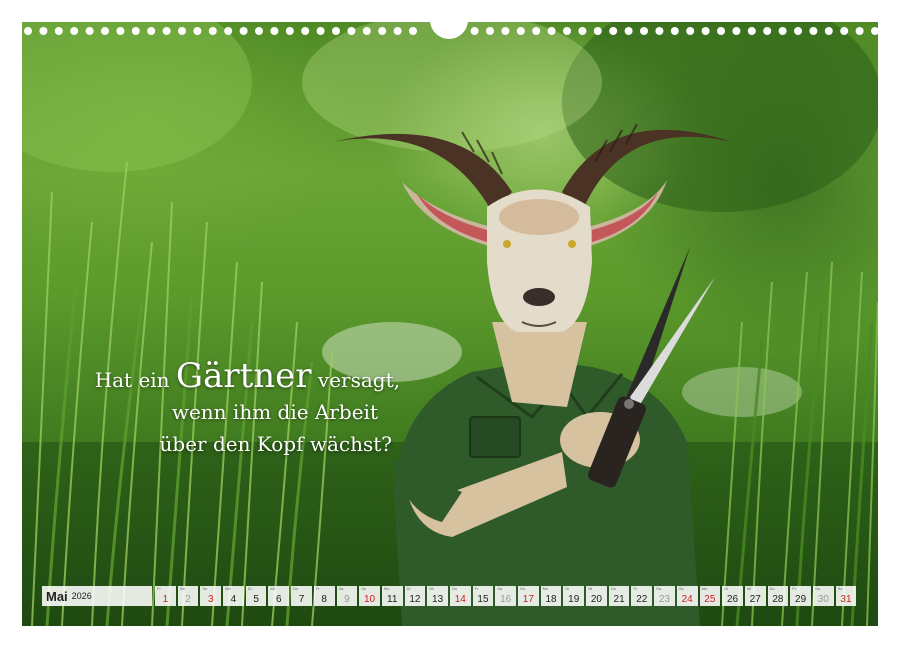 This screenshot has height=648, width=899. What do you see at coordinates (687, 599) in the screenshot?
I see `day-number: 24` at bounding box center [687, 599].